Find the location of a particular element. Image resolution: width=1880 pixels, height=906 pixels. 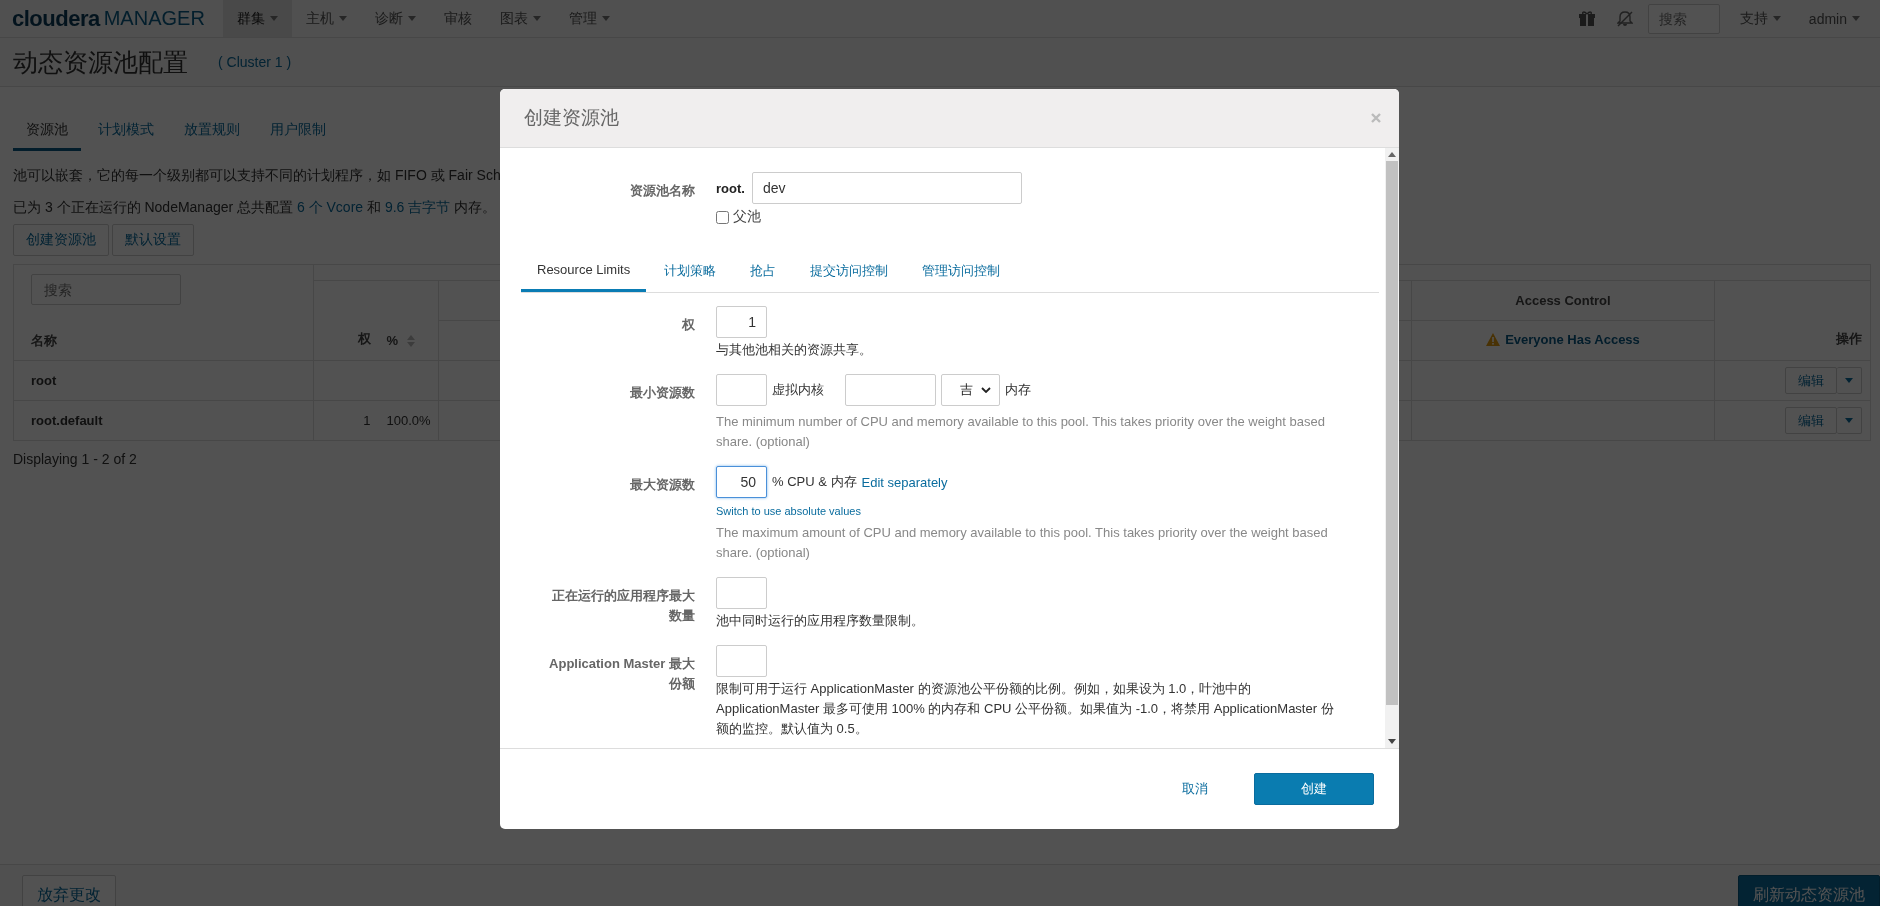

unit-label: 虚拟内核 is located at coordinates (798, 390).